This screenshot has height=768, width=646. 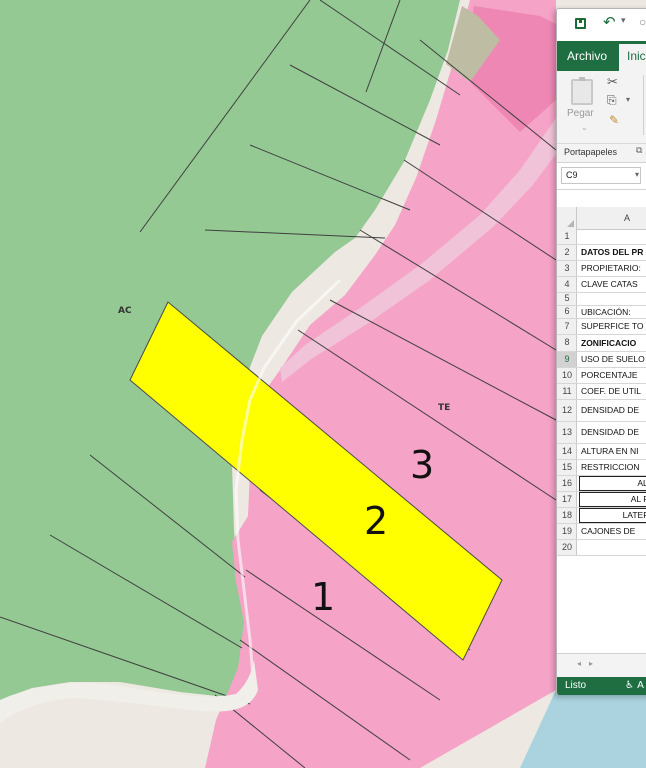 I want to click on paste-dropdown-icon: ⌄, so click(x=584, y=127).